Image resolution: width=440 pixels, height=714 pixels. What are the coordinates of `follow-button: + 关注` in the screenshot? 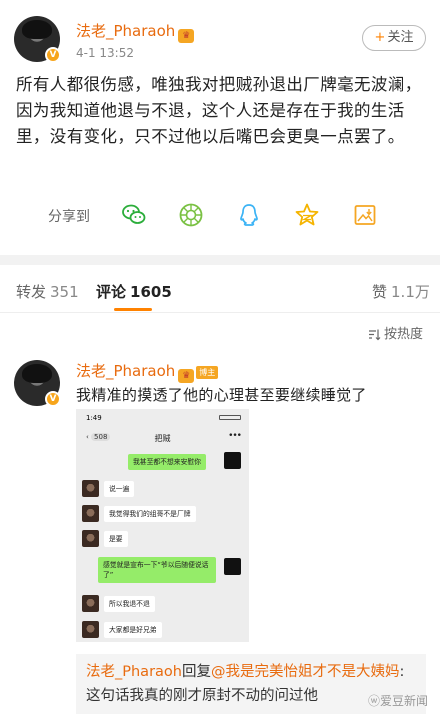 It's located at (394, 38).